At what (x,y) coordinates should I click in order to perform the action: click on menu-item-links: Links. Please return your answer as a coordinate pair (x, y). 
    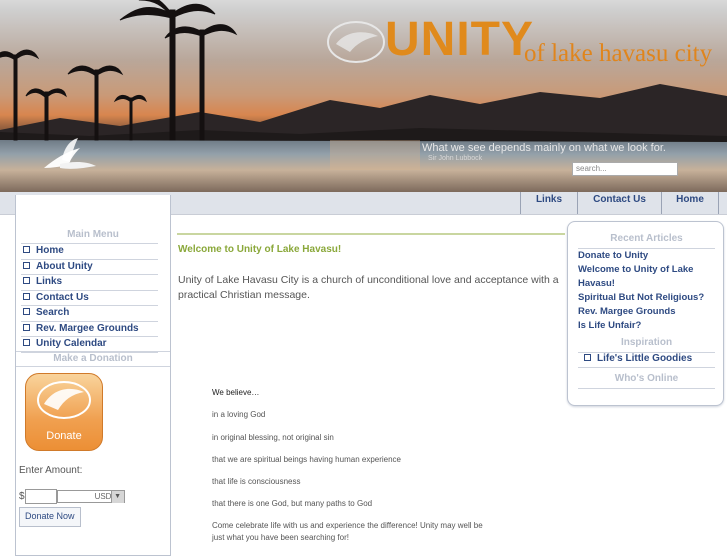
    Looking at the image, I should click on (89, 283).